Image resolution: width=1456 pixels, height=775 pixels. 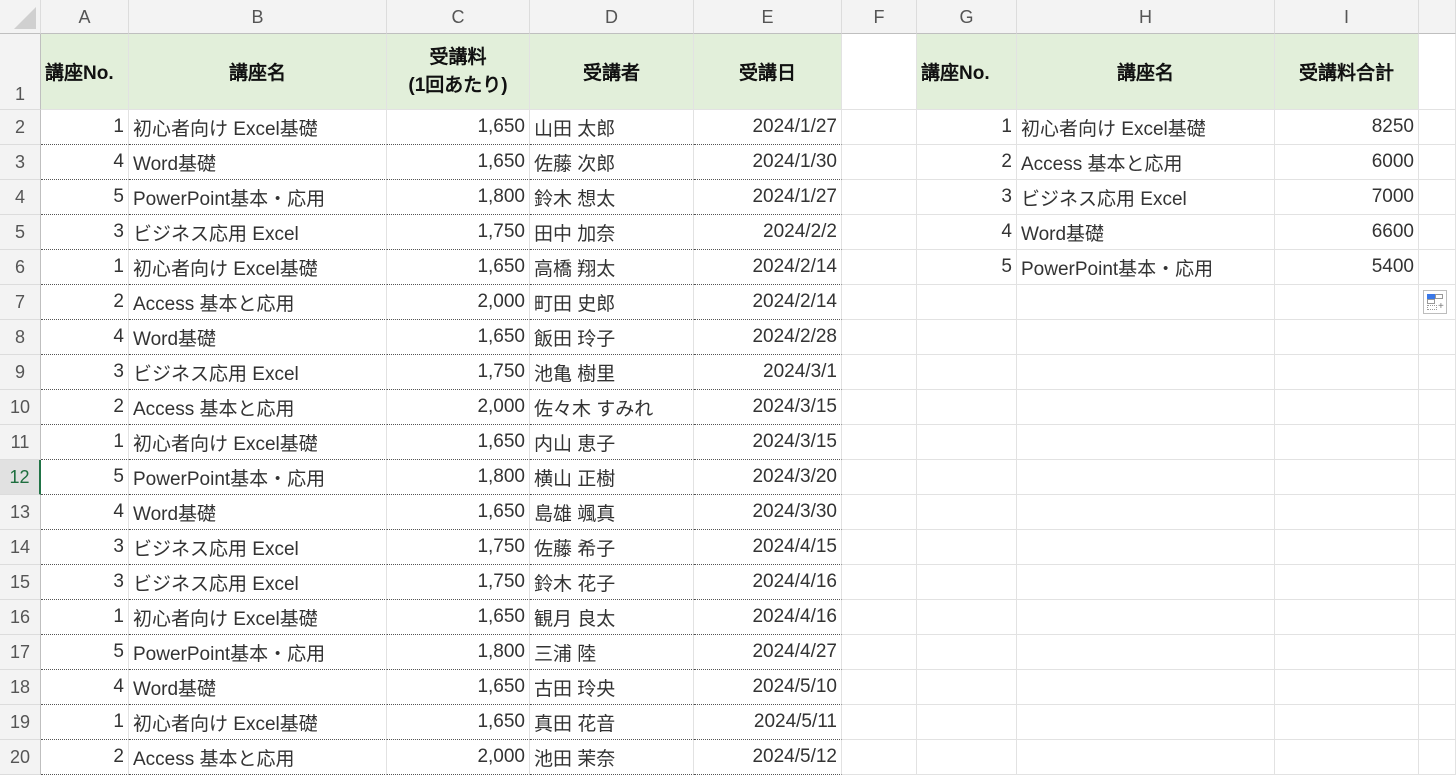 What do you see at coordinates (20, 162) in the screenshot?
I see `row-header-3: 3` at bounding box center [20, 162].